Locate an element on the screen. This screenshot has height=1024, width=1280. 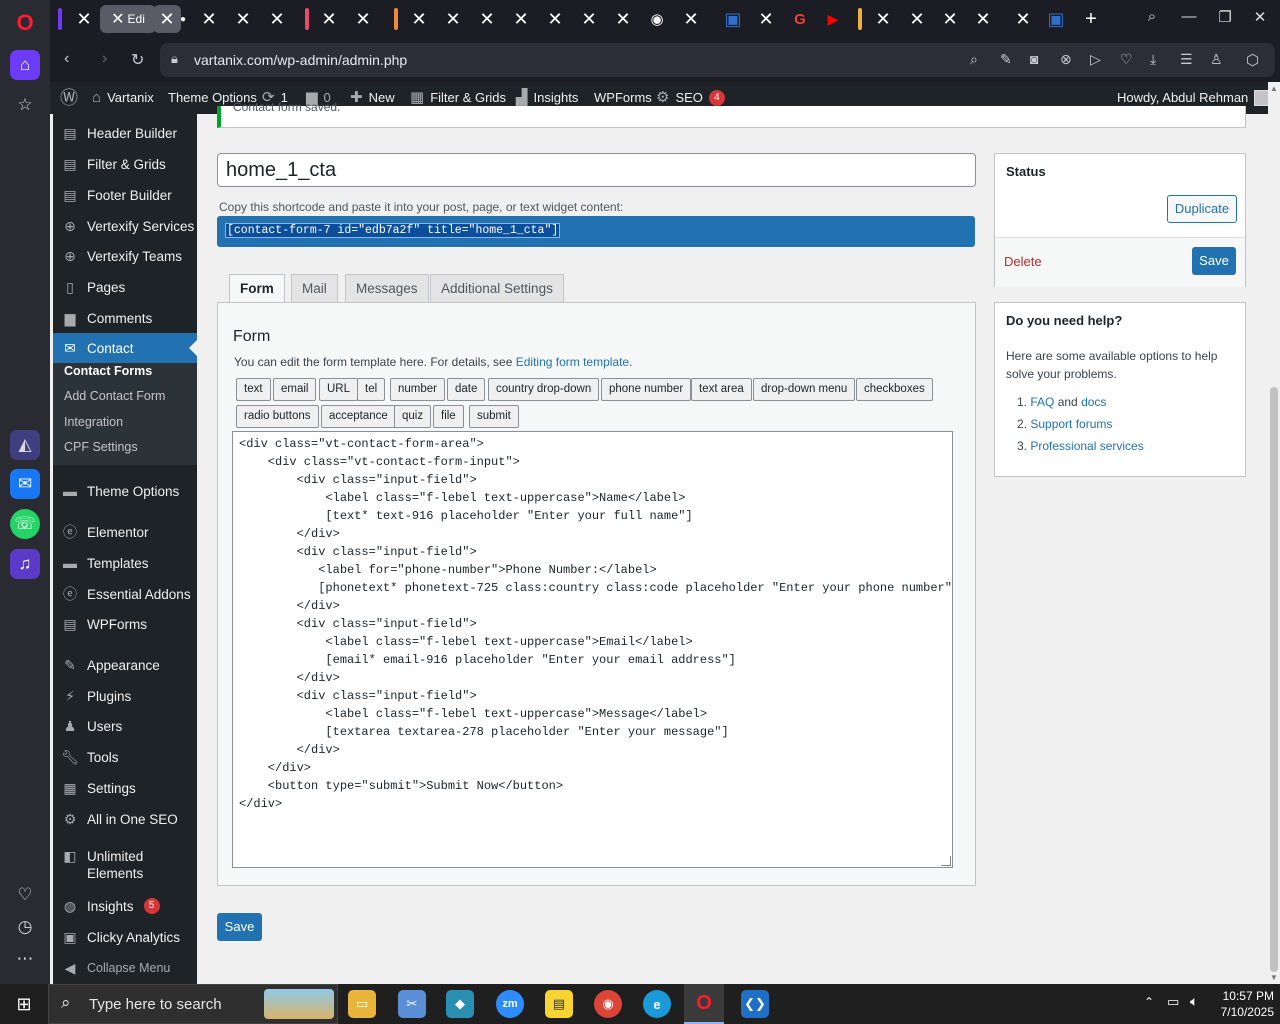
reload-icon: ↻ is located at coordinates (137, 60).